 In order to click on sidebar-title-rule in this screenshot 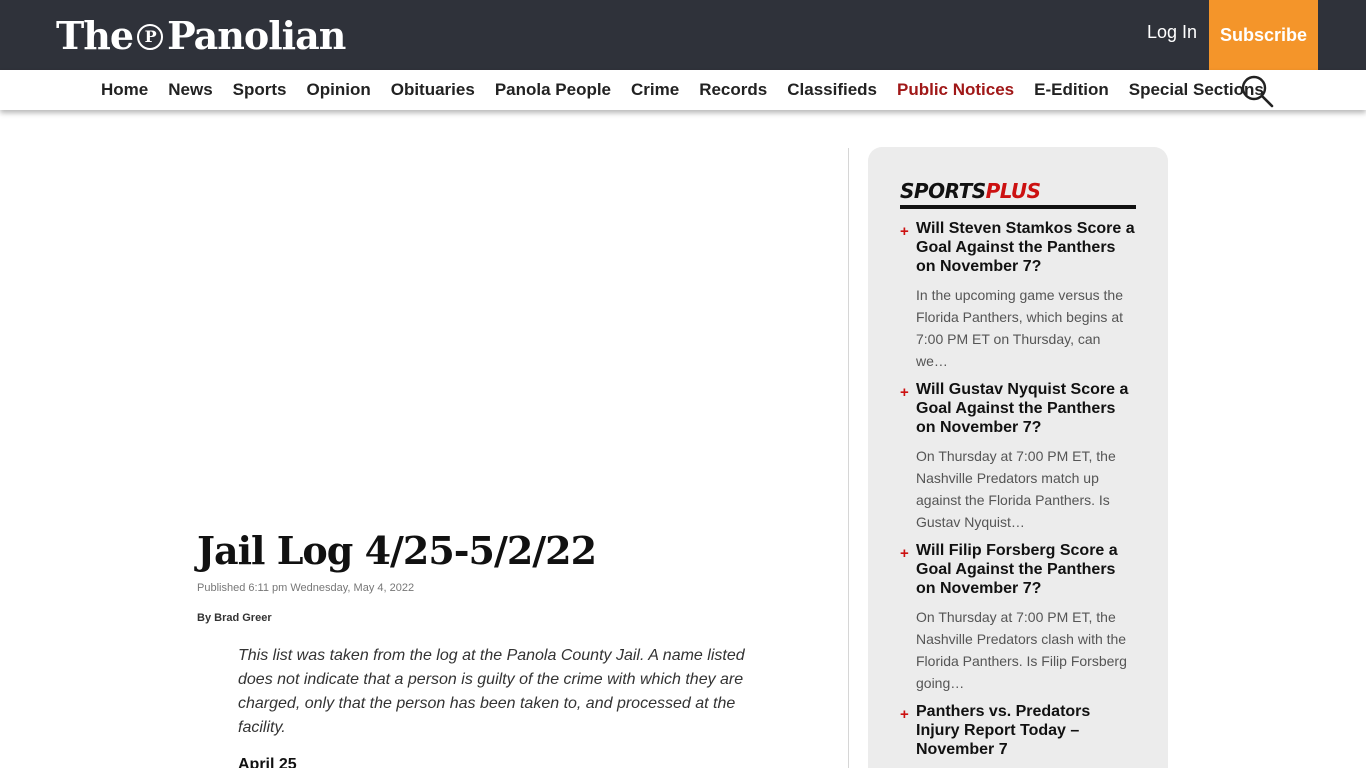, I will do `click(1018, 207)`.